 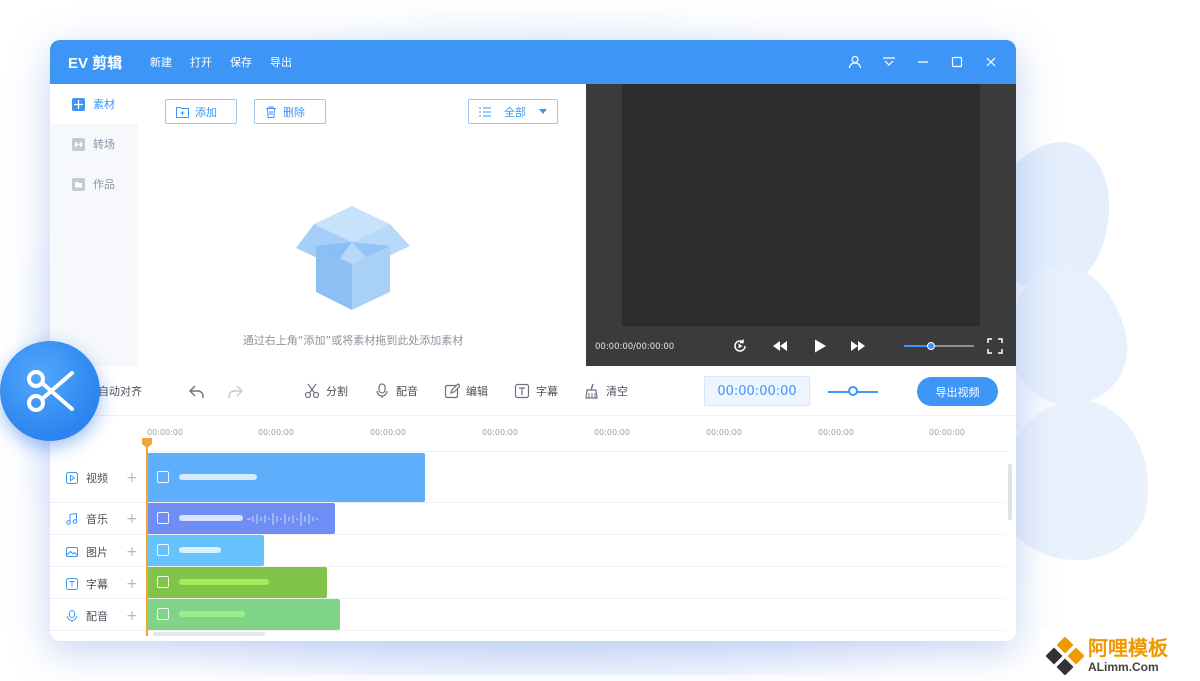 I want to click on track-subtitle: 字幕 +, so click(x=106, y=584).